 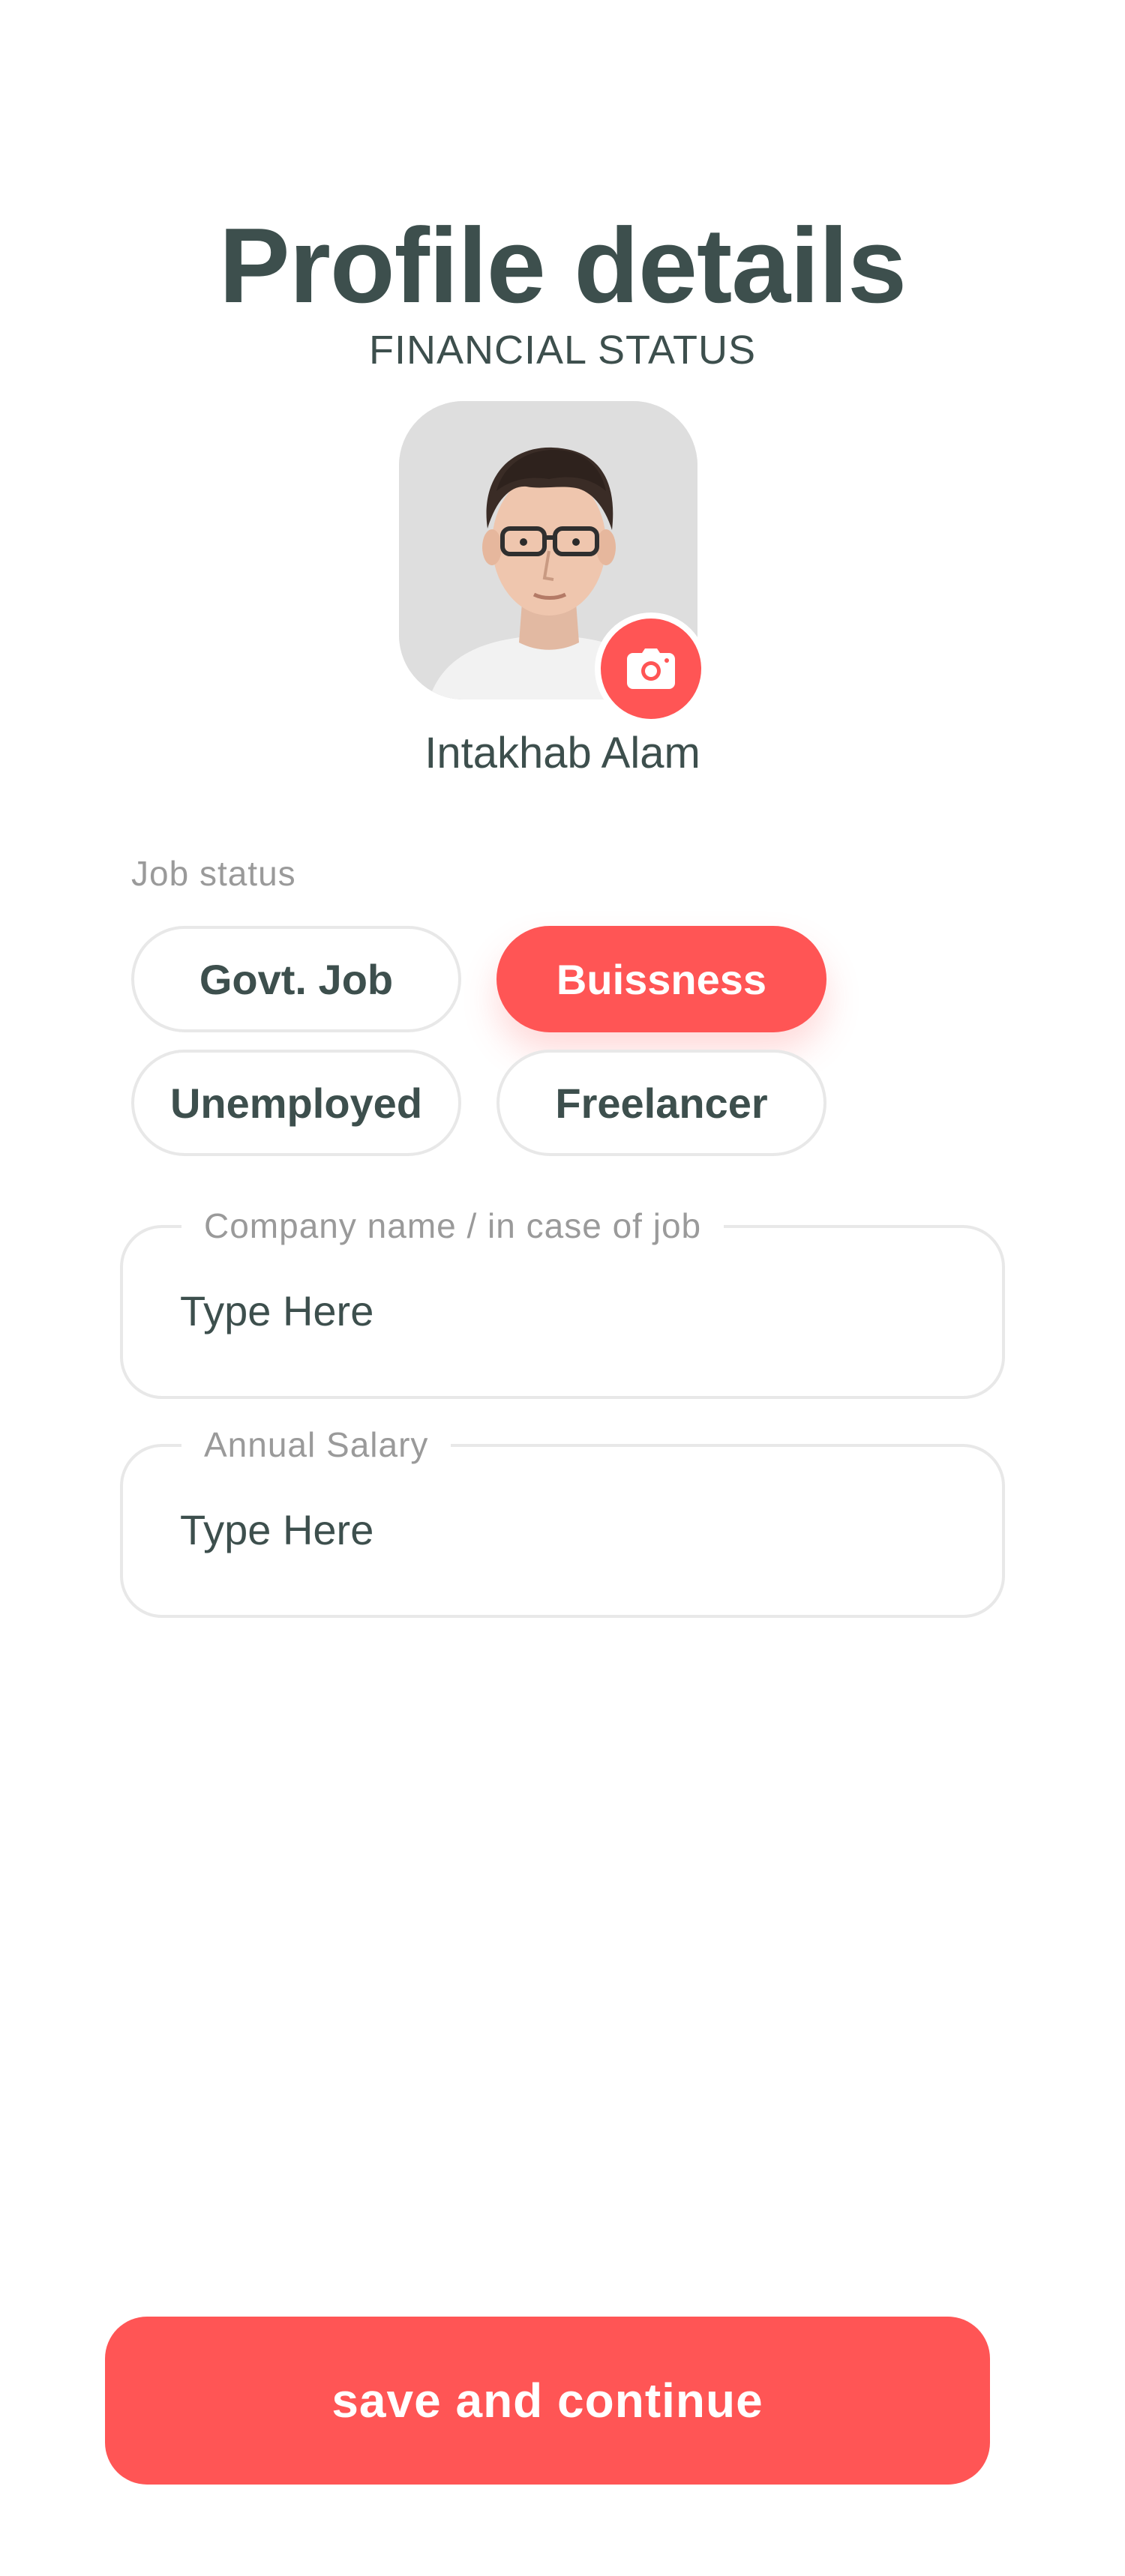 I want to click on company-name-field: Company name / in case of job, so click(x=562, y=1300).